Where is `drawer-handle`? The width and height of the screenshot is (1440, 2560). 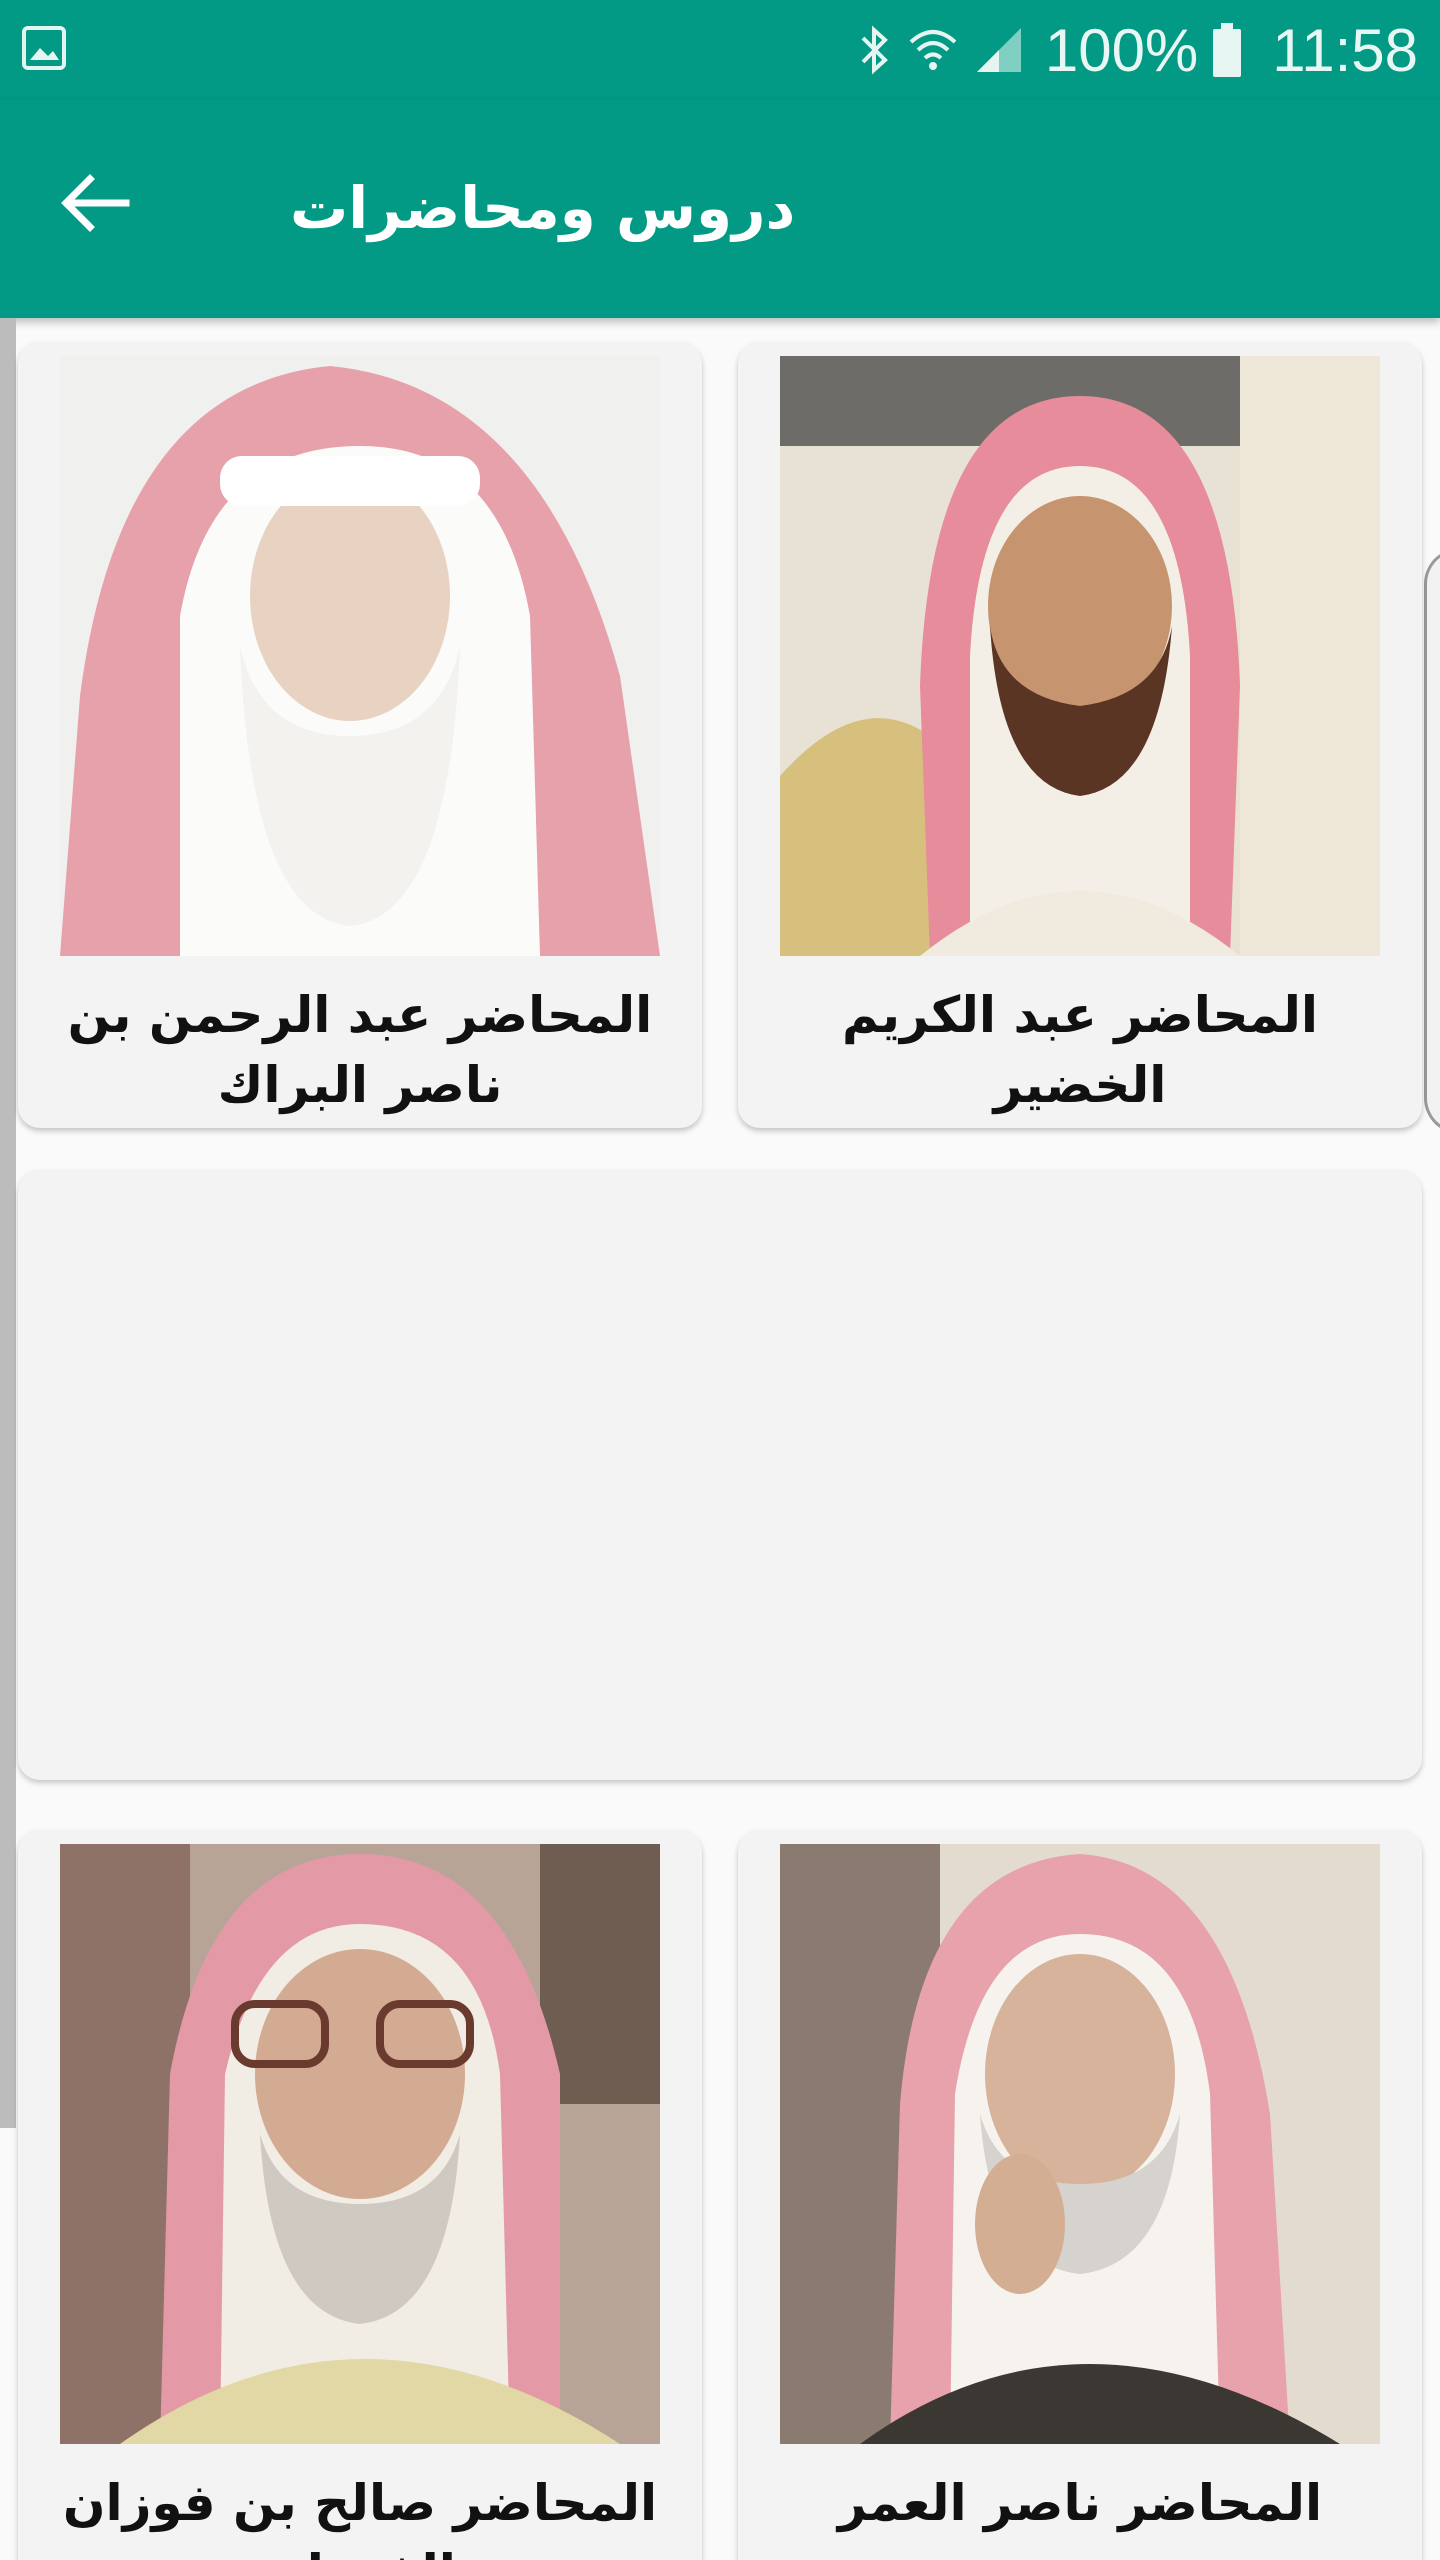
drawer-handle is located at coordinates (1432, 841).